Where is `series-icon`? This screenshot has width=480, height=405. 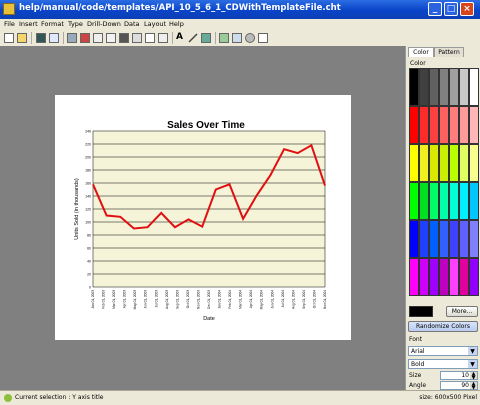
series-icon is located at coordinates (124, 38).